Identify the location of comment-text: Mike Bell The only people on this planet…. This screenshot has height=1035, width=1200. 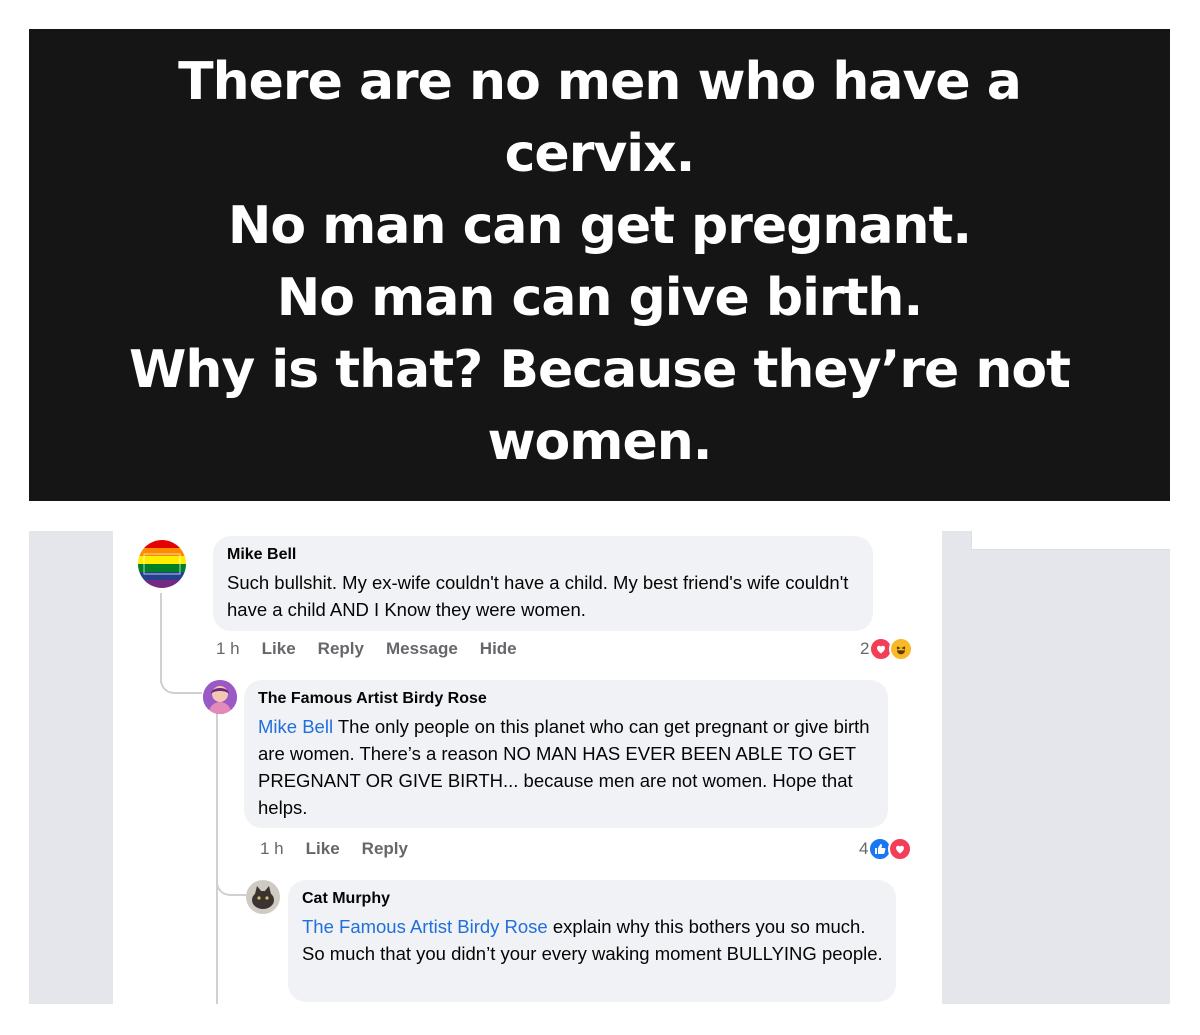
(567, 767).